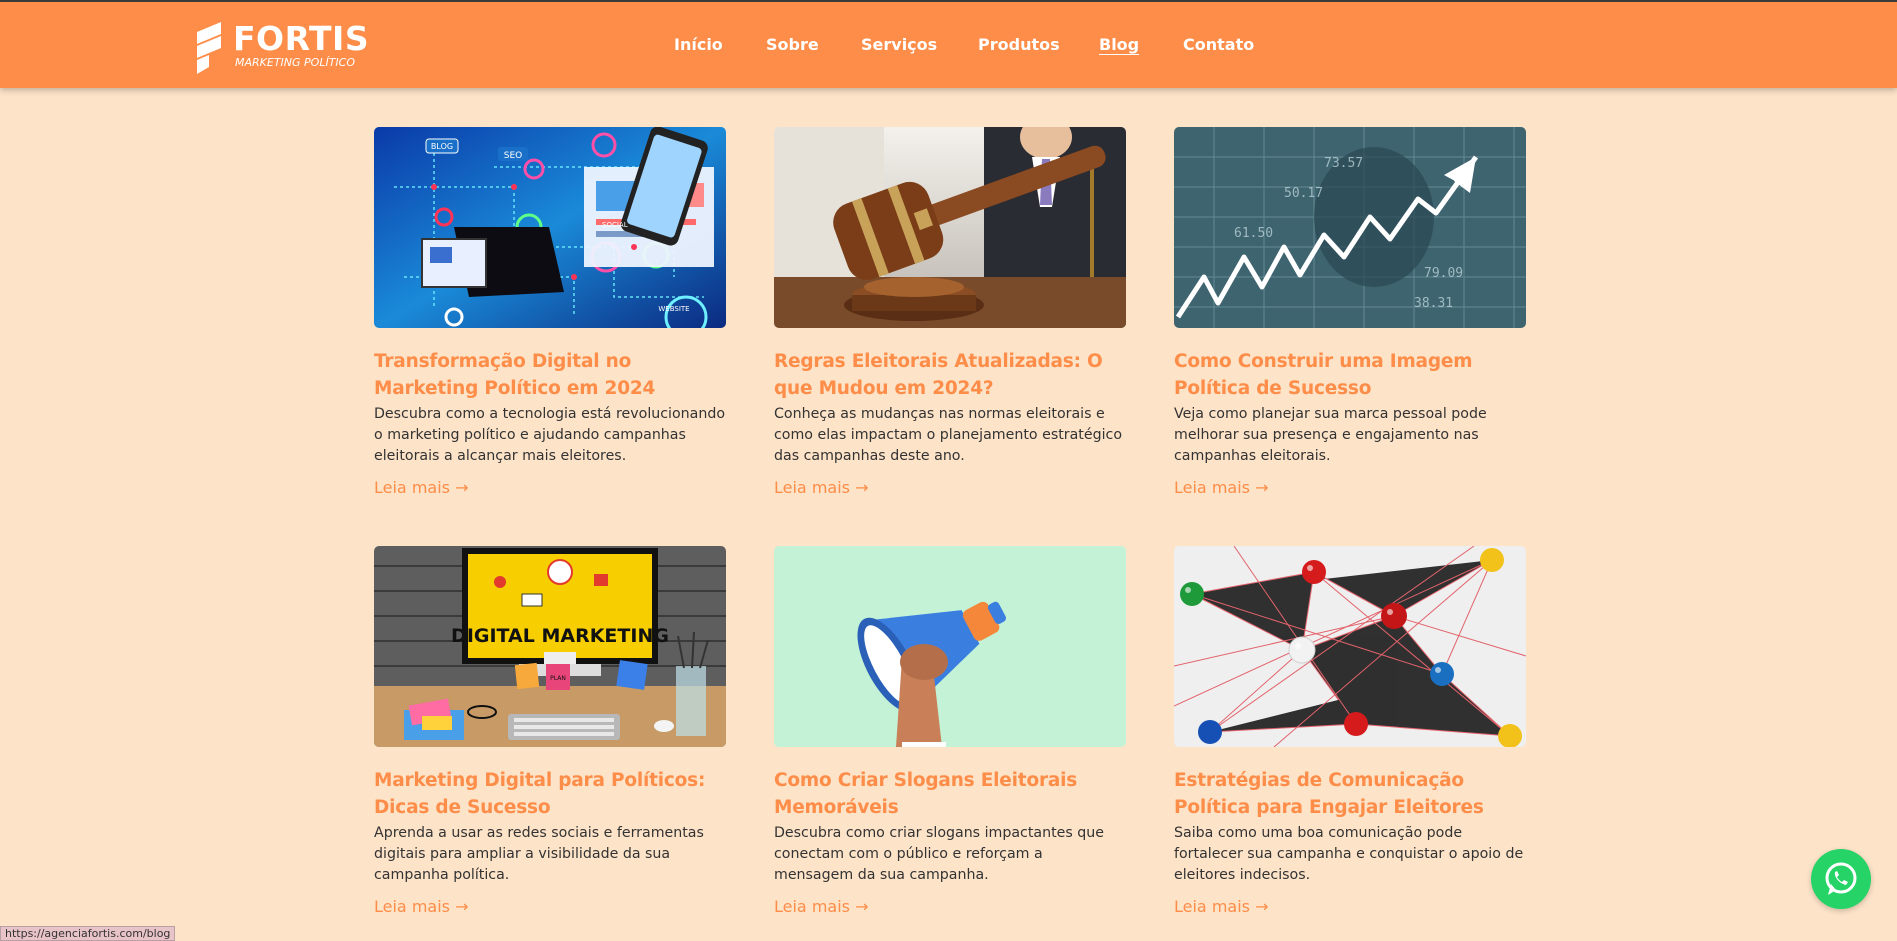 This screenshot has width=1897, height=941. I want to click on post-image-megaphone, so click(950, 646).